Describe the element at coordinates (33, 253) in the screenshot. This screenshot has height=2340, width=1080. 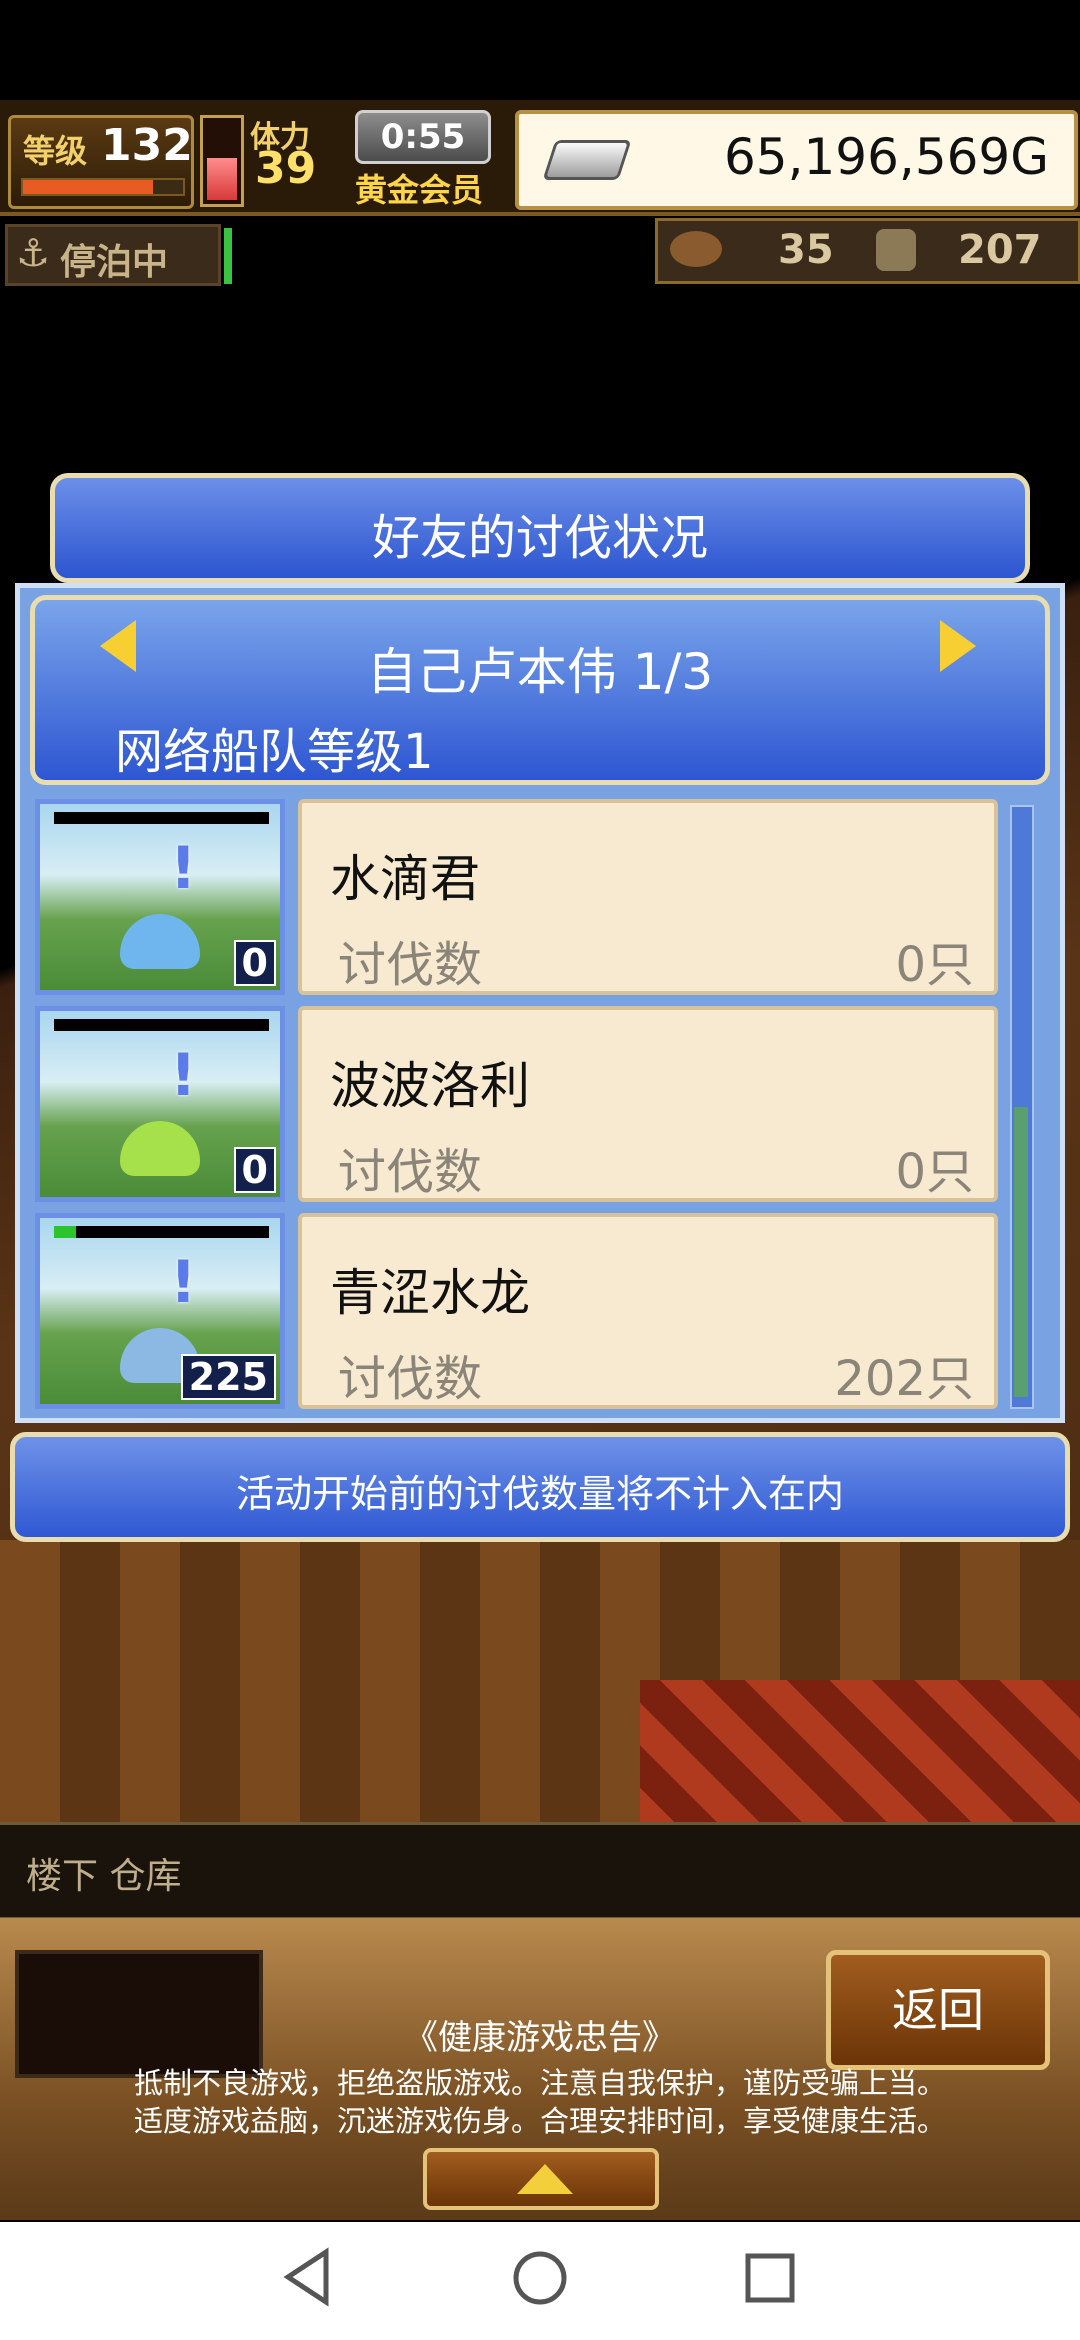
I see `anchor-icon: ⚓` at that location.